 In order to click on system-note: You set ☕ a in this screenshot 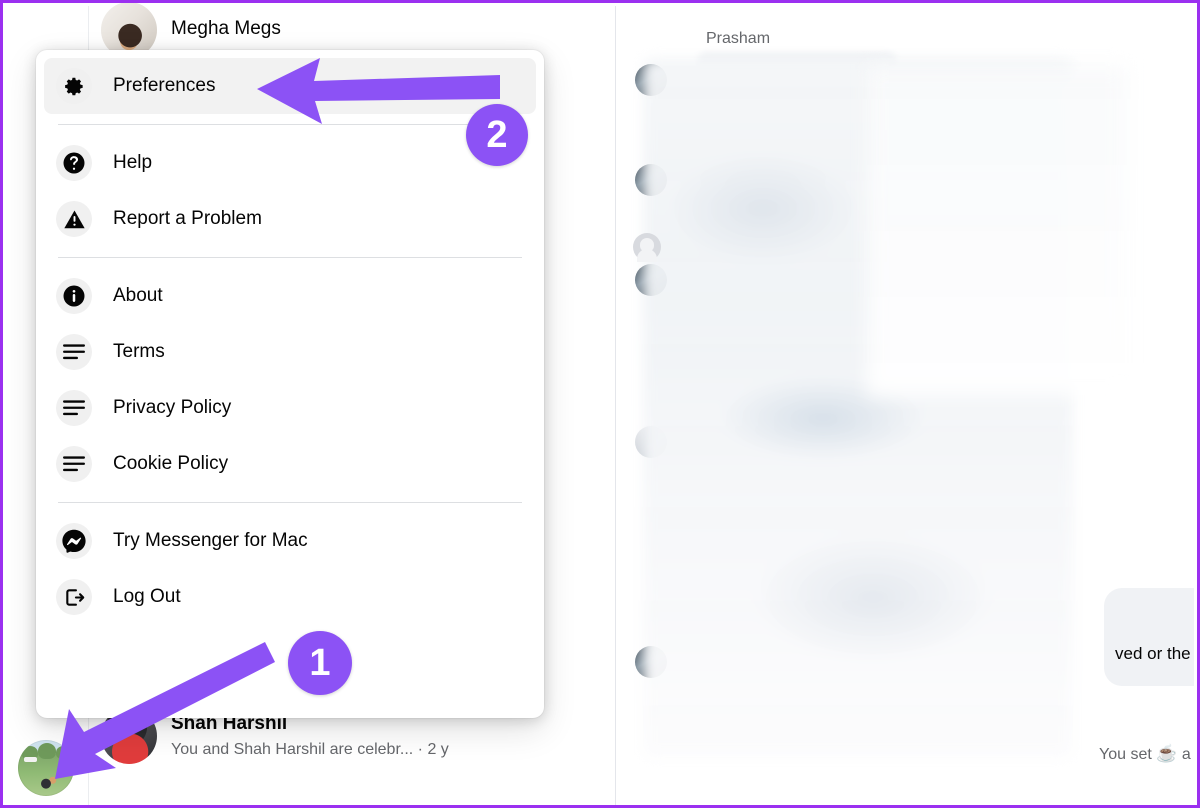, I will do `click(1145, 754)`.